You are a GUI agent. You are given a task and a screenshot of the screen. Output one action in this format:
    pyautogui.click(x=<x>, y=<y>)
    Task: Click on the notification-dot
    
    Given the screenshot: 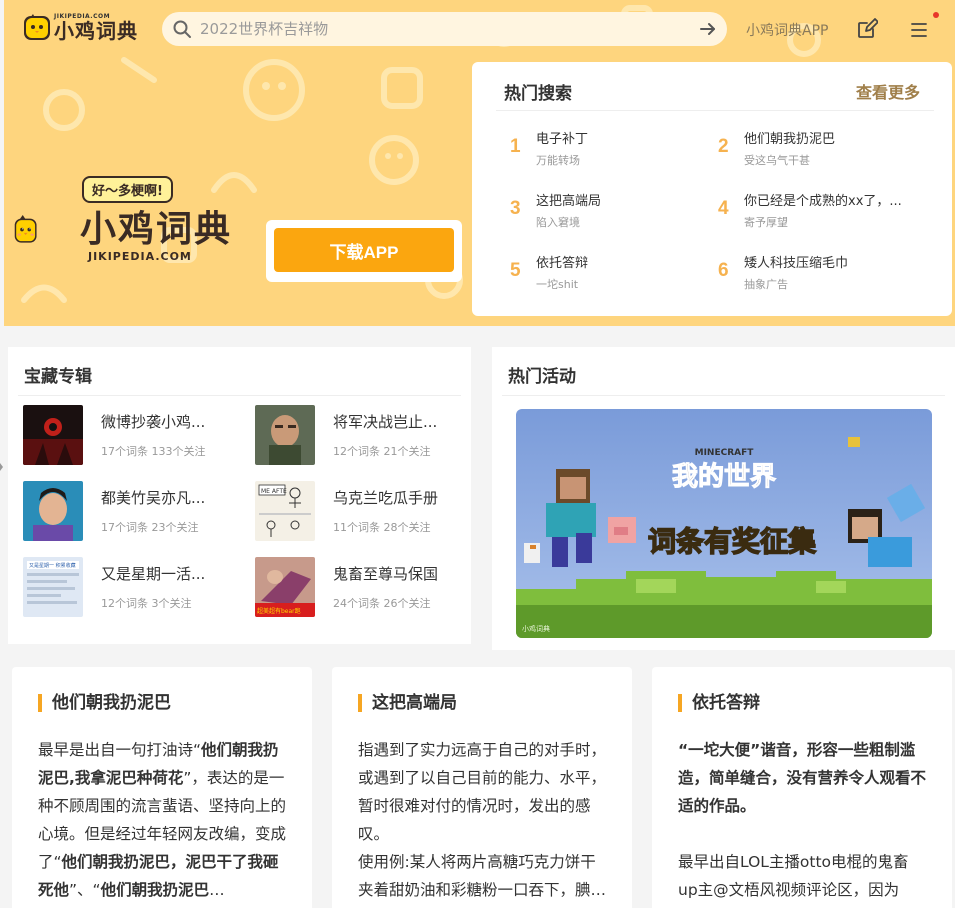 What is the action you would take?
    pyautogui.click(x=936, y=15)
    